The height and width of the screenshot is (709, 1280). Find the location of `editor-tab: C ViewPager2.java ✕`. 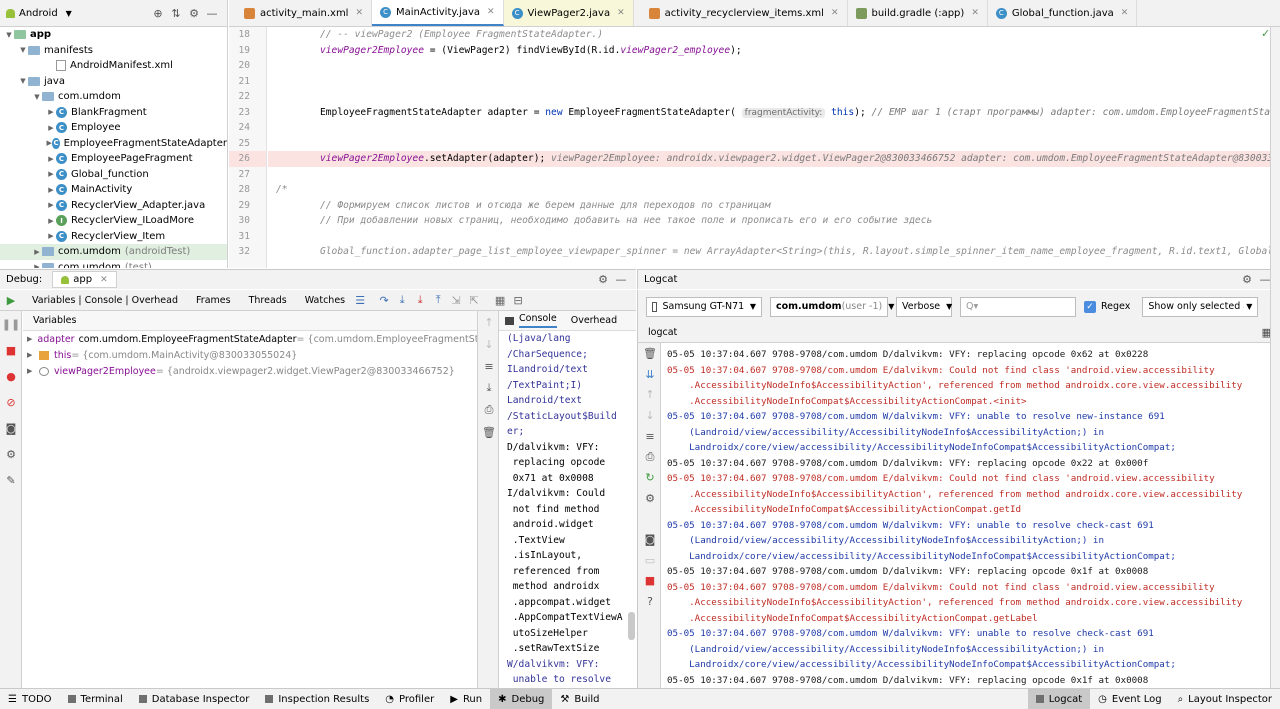

editor-tab: C ViewPager2.java ✕ is located at coordinates (568, 13).